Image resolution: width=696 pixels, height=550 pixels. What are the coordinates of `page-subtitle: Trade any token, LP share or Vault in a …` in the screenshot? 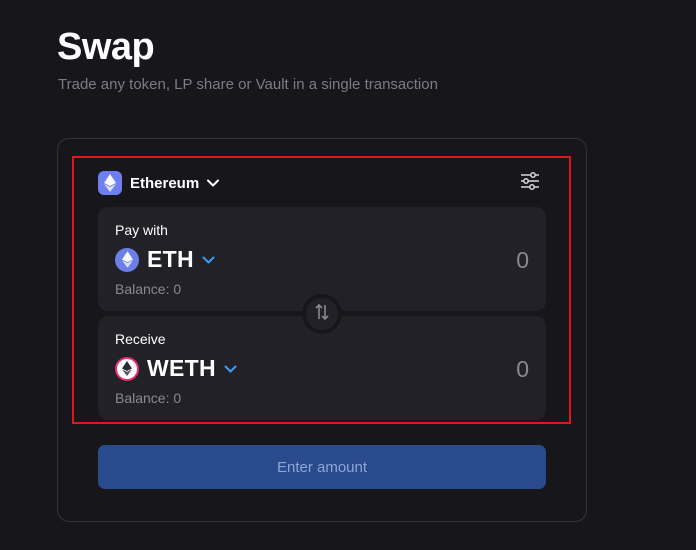 It's located at (248, 84).